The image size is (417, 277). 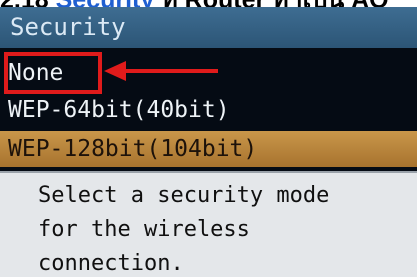 I want to click on option-wep-64bit: WEP-64bit(40bit), so click(x=208, y=110).